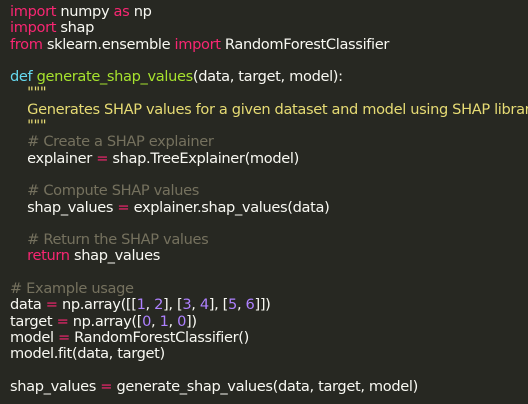 This screenshot has width=528, height=404. Describe the element at coordinates (26, 44) in the screenshot. I see `keyword-token: from` at that location.